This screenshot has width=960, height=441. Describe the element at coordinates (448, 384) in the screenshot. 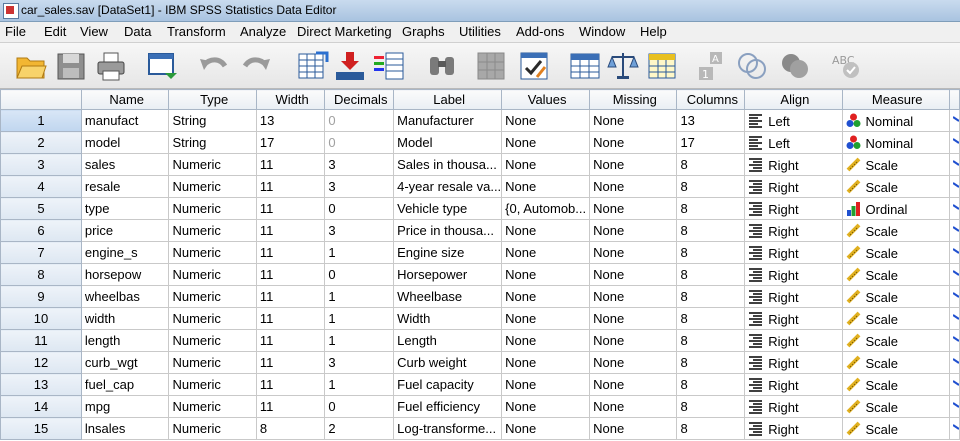

I see `cell-label: Fuel capacity` at that location.